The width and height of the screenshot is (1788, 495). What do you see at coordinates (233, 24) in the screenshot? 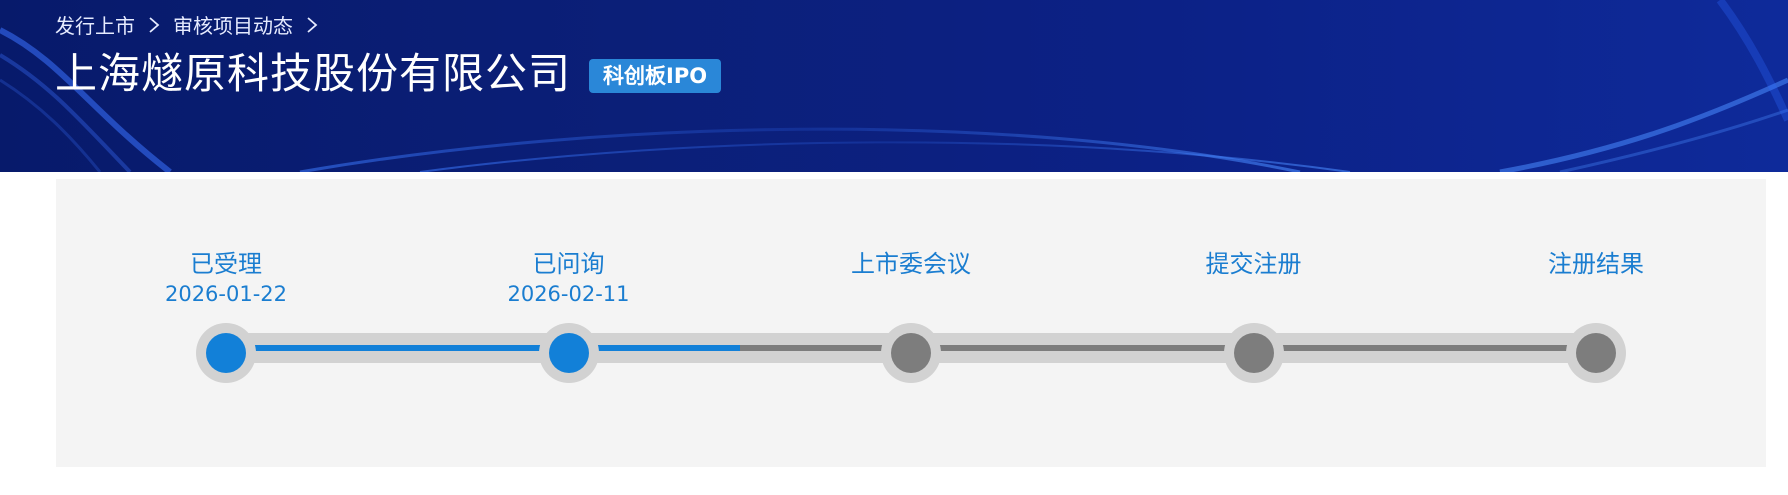
I see `breadcrumb-item-review-dynamics: 审核项目动态` at bounding box center [233, 24].